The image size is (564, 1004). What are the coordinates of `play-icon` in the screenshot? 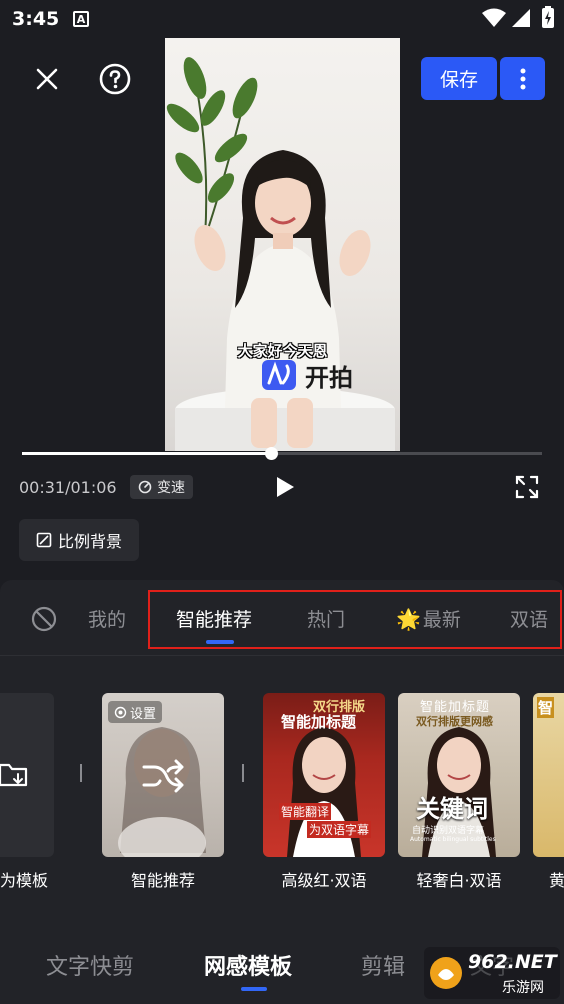 It's located at (285, 487).